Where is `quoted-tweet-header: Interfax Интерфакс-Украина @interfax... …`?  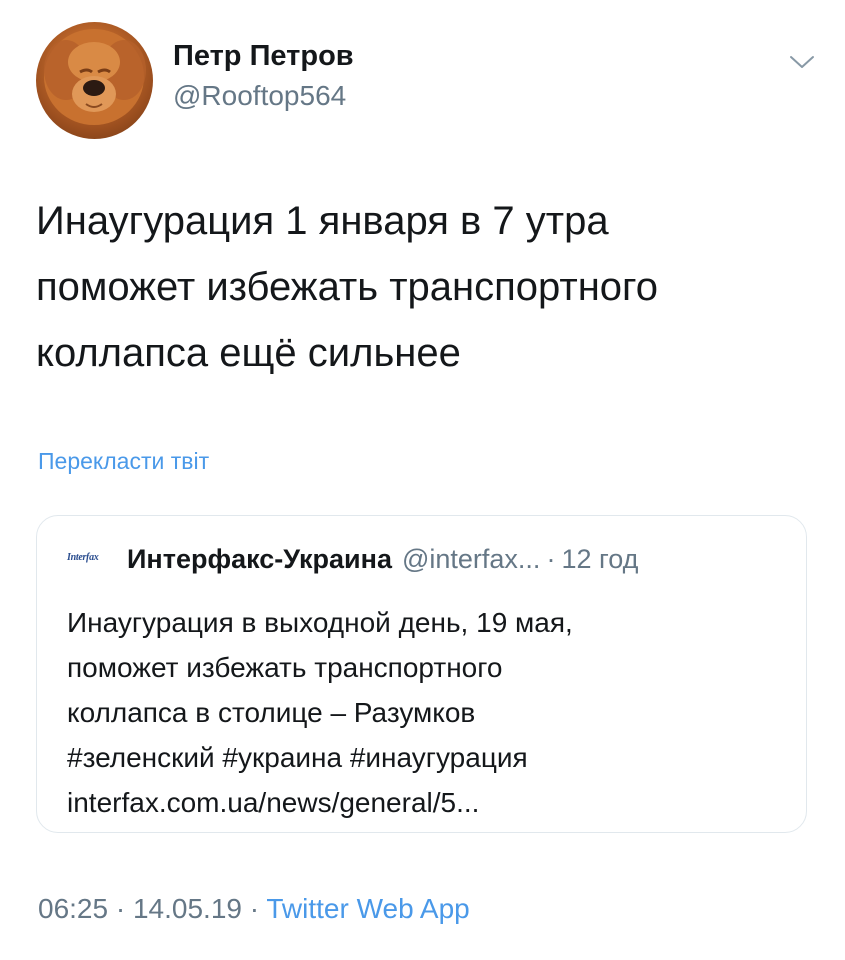
quoted-tweet-header: Interfax Интерфакс-Украина @interfax... … is located at coordinates (352, 559).